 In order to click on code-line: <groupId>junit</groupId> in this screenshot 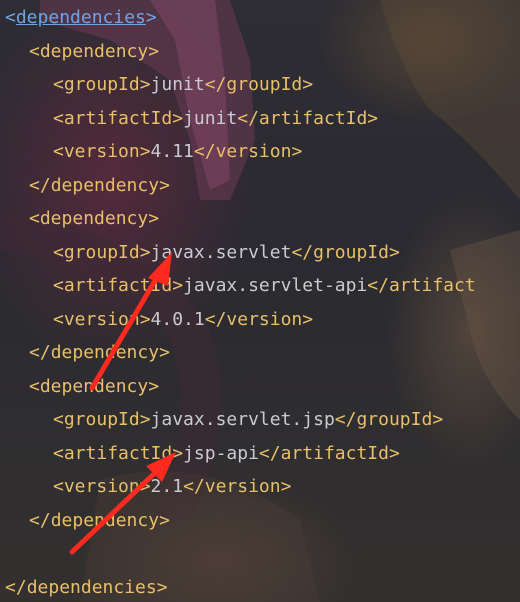, I will do `click(183, 85)`.